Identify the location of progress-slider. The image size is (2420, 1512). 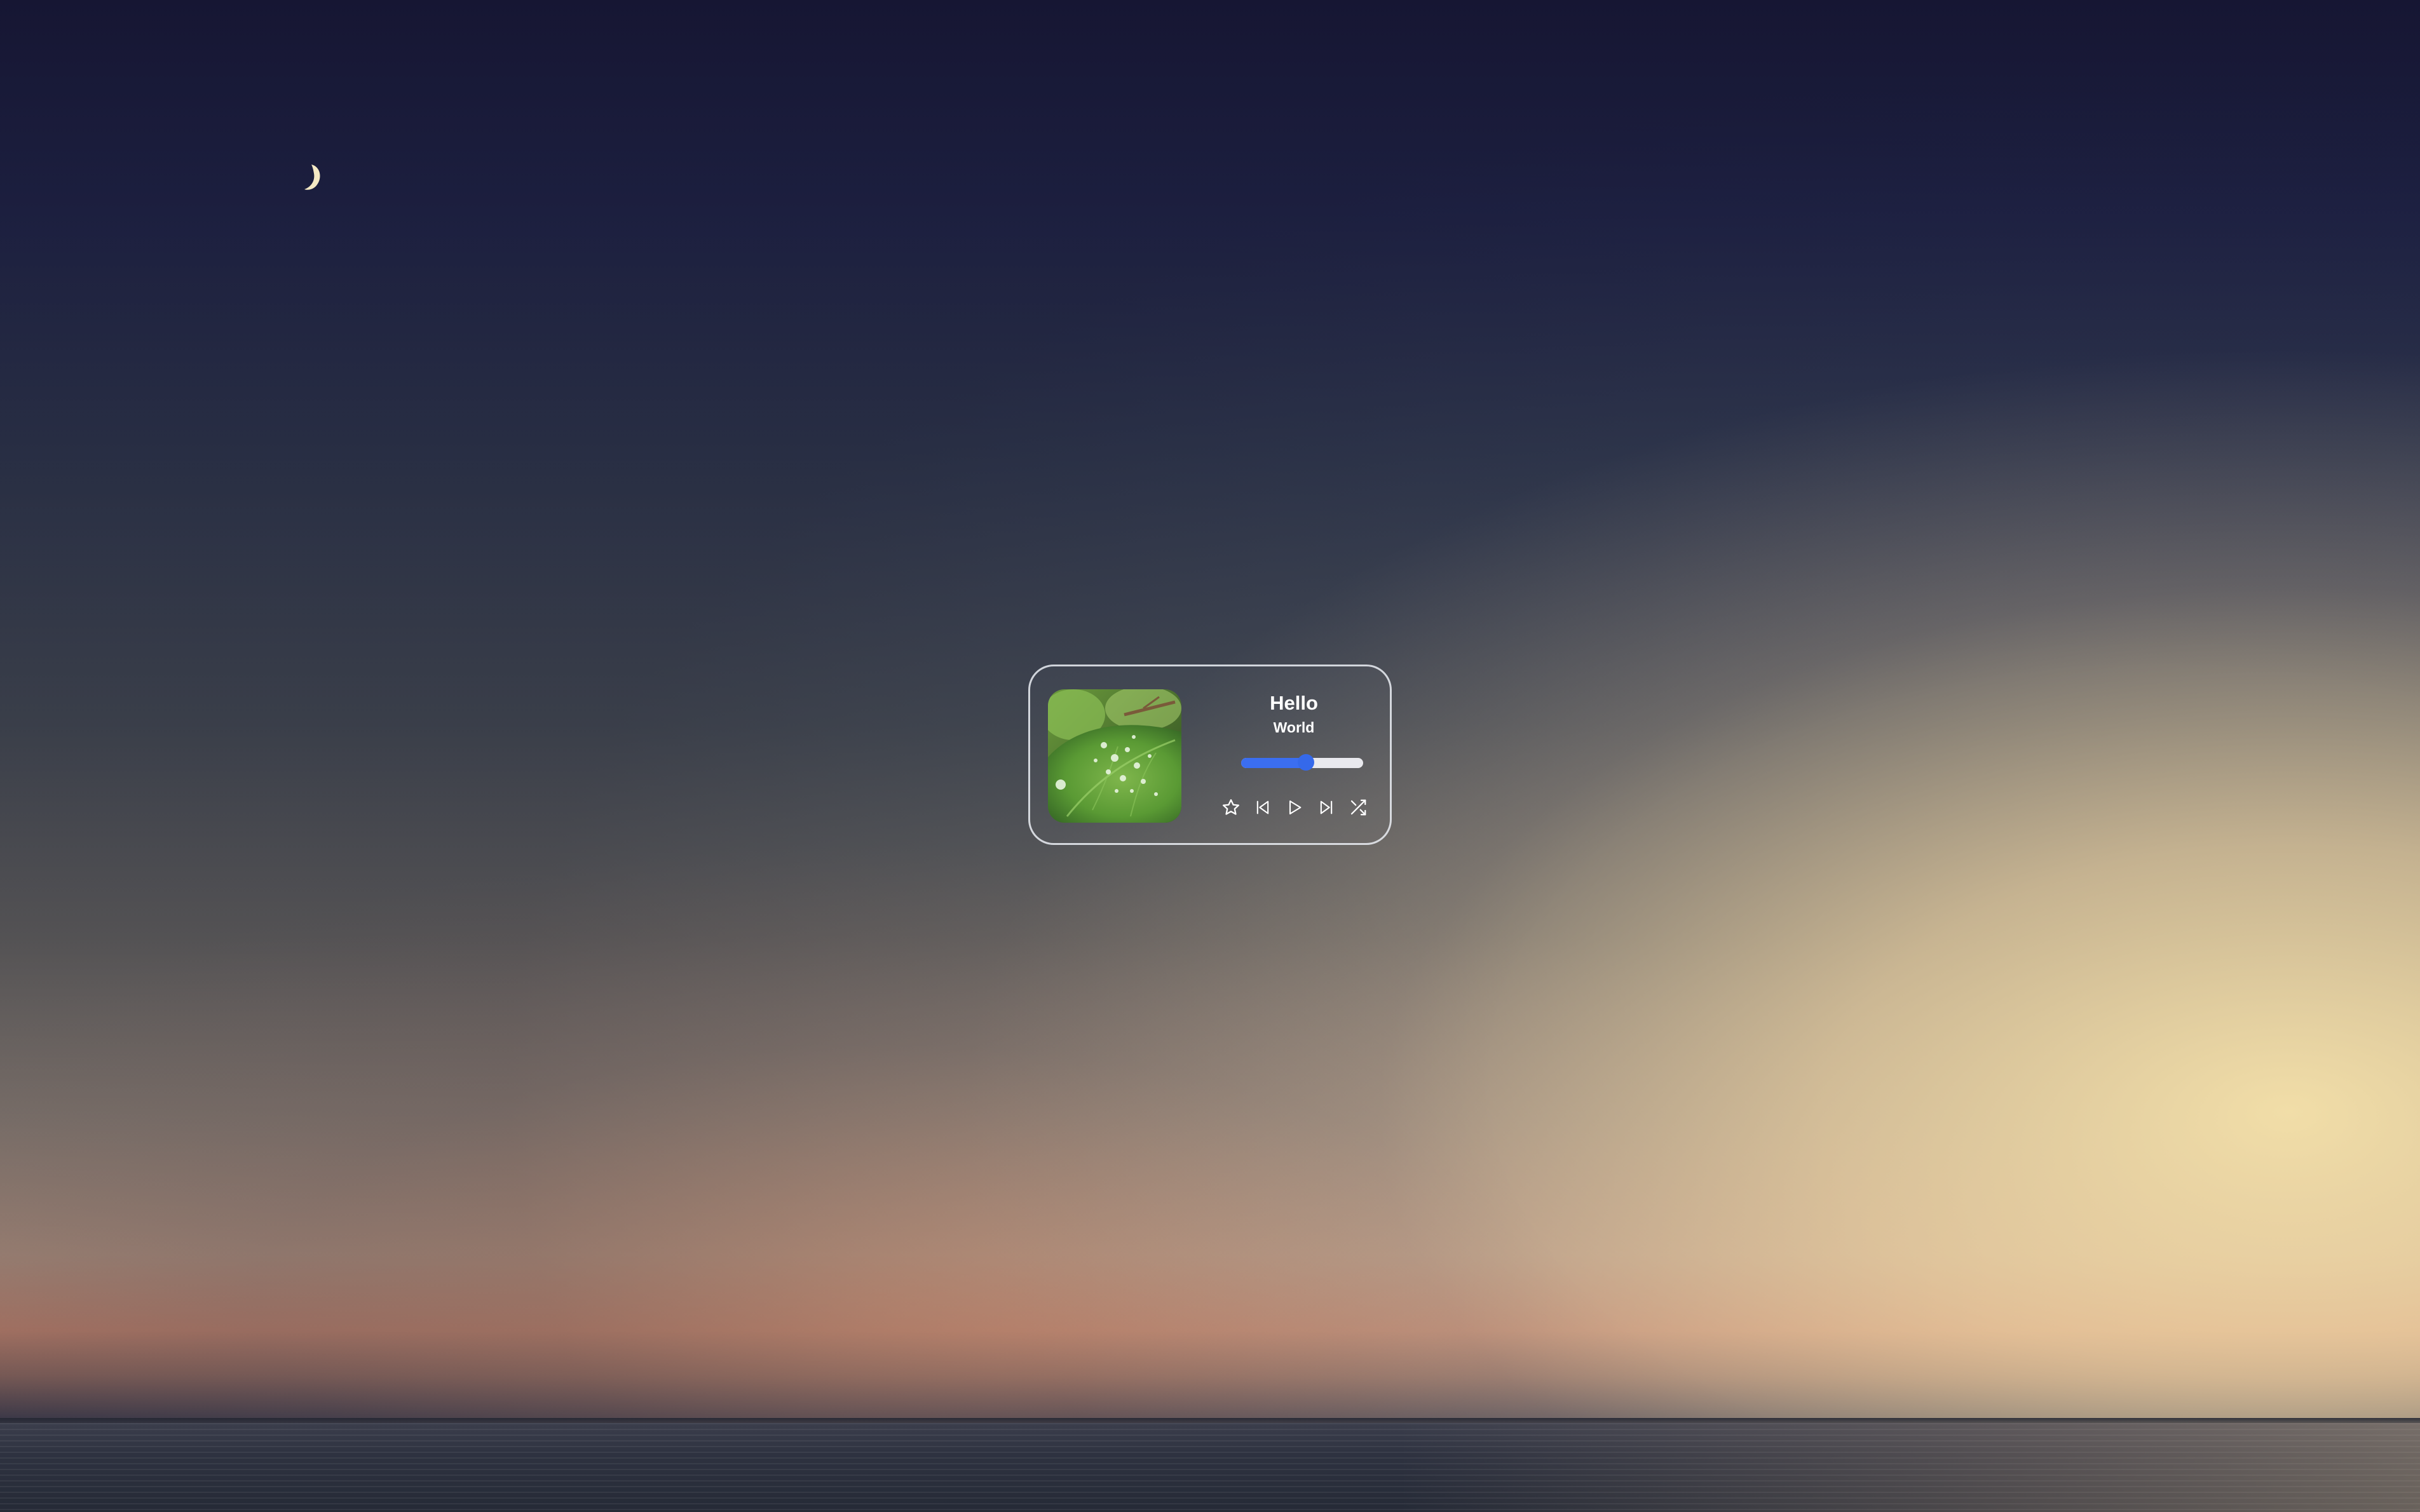
(1302, 762).